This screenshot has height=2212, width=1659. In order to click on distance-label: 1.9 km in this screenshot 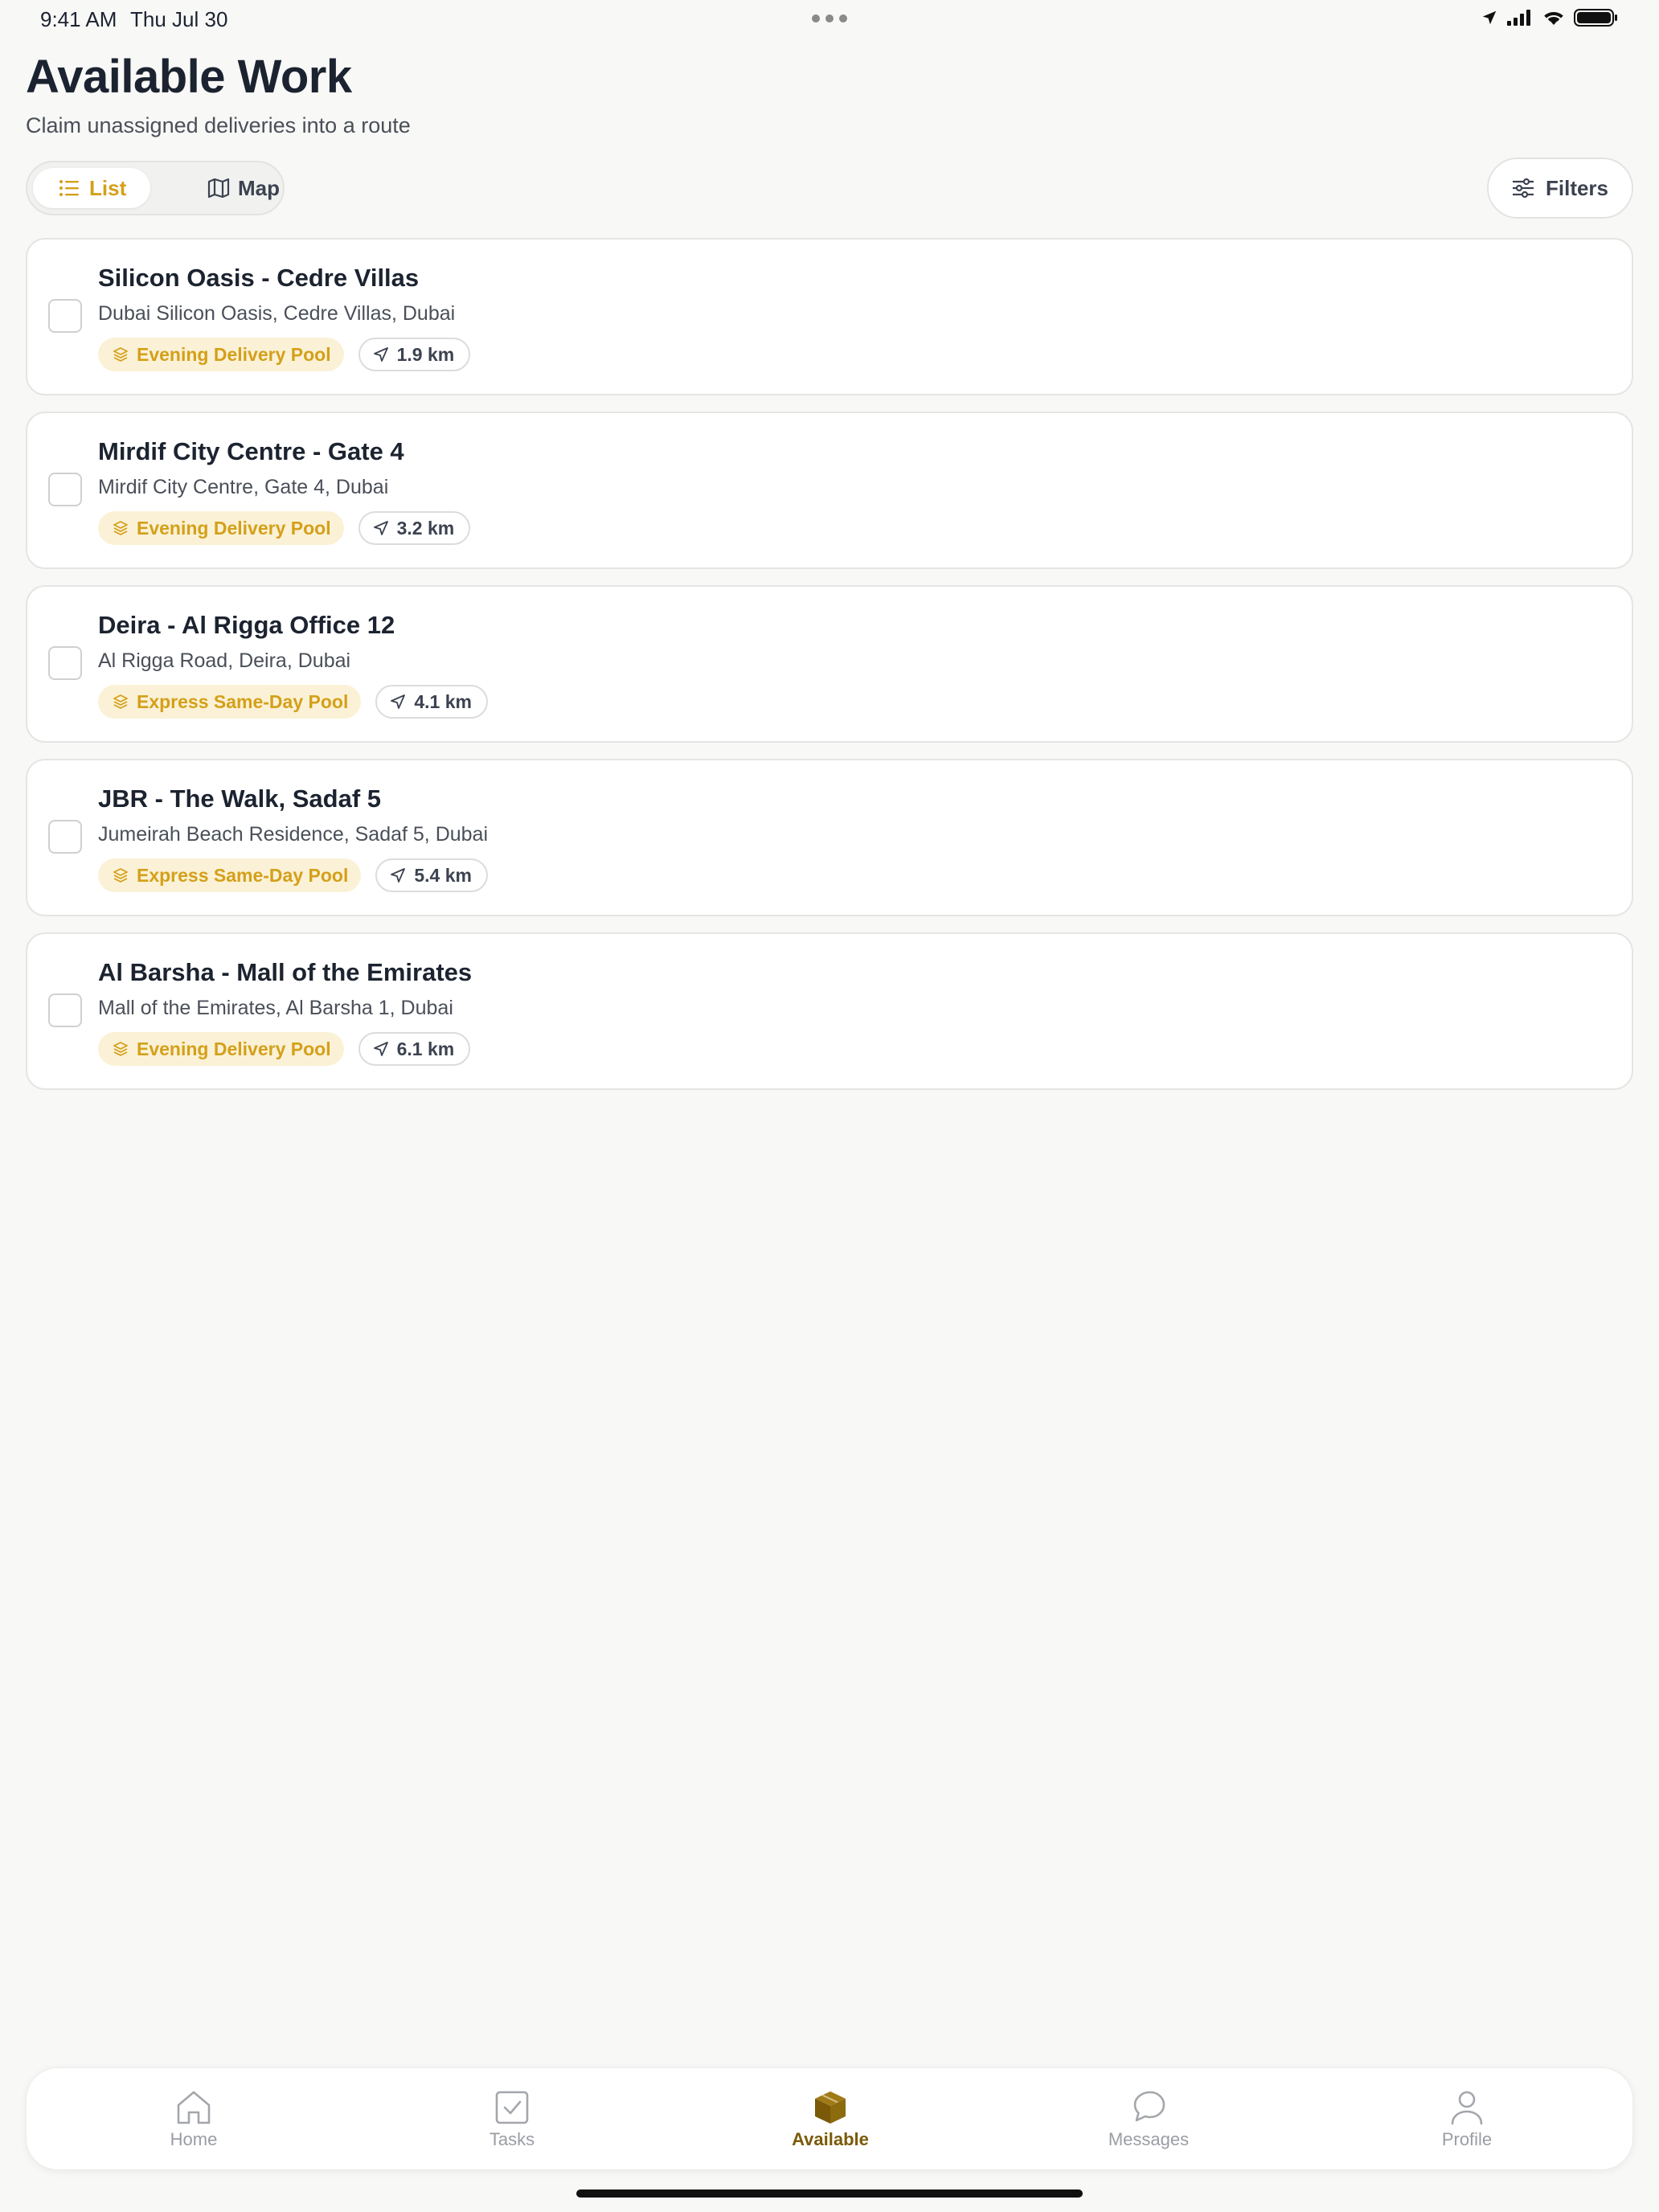, I will do `click(425, 354)`.